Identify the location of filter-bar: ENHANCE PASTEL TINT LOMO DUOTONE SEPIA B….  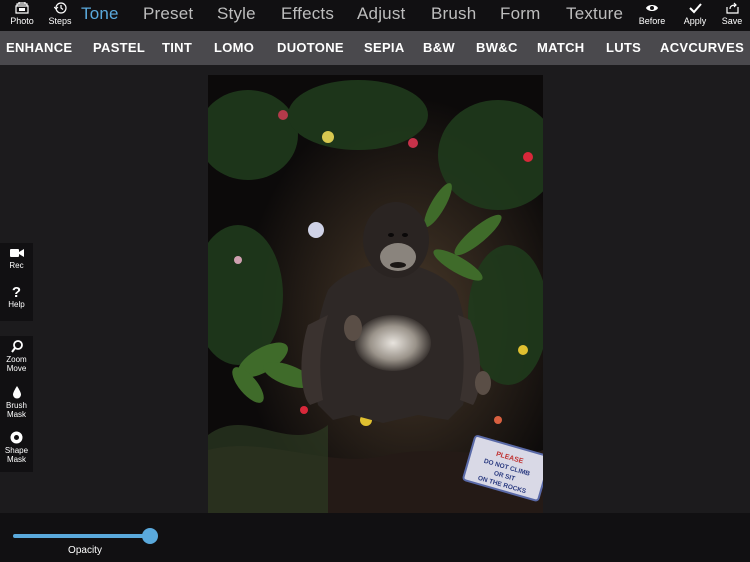
(375, 48).